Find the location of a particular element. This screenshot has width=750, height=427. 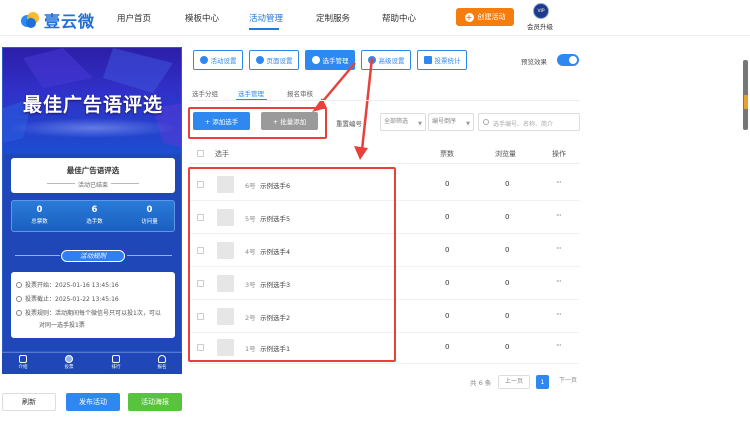

next-page-button: 下一页 is located at coordinates (568, 382).